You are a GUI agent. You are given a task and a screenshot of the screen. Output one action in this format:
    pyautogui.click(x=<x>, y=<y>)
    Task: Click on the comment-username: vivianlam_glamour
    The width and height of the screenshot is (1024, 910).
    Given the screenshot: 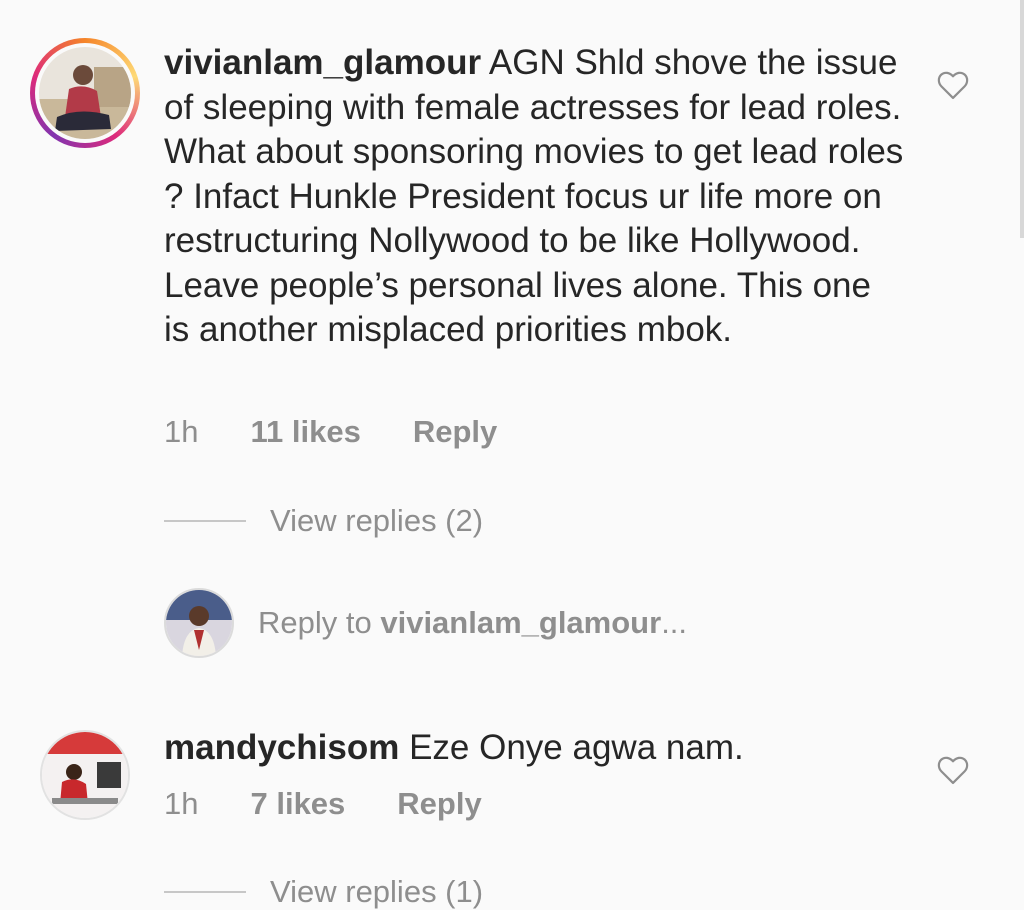 What is the action you would take?
    pyautogui.click(x=322, y=62)
    